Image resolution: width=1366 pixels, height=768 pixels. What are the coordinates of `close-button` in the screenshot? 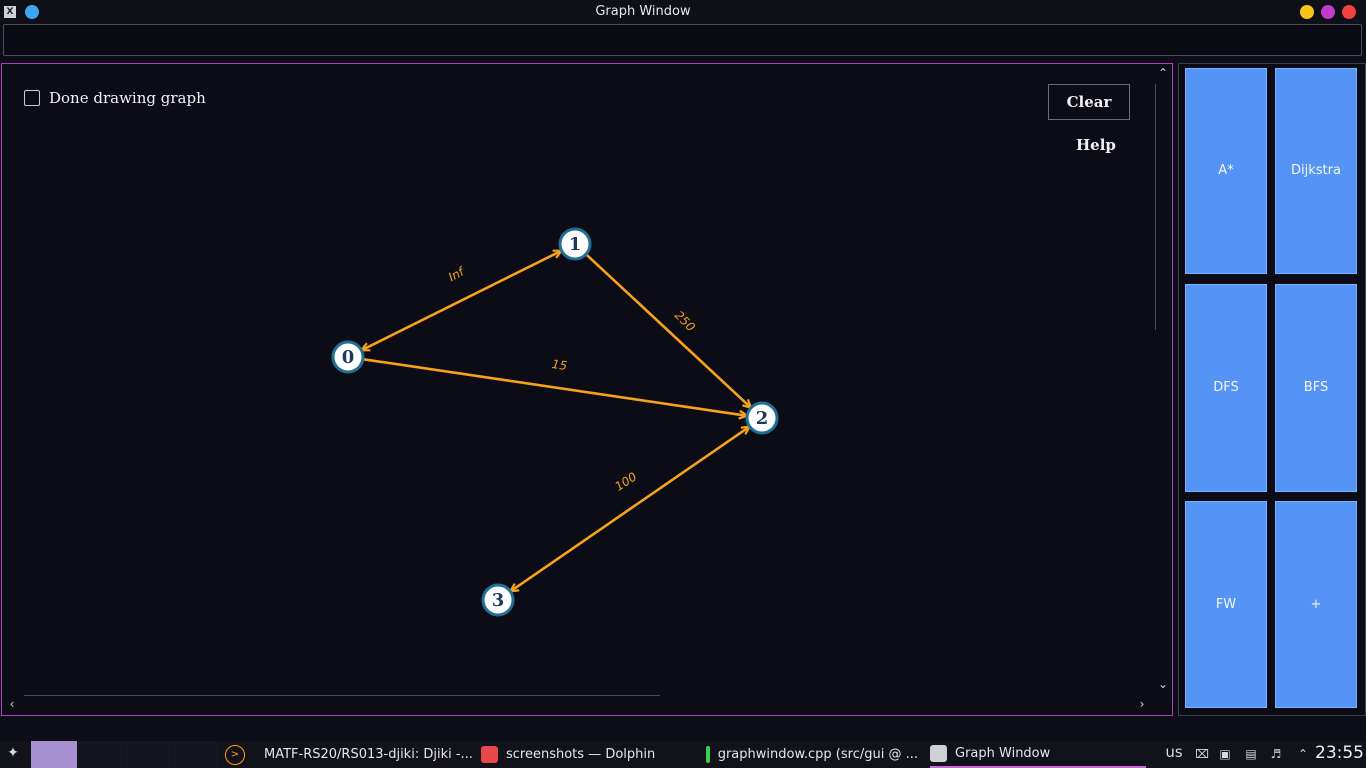 It's located at (1349, 12).